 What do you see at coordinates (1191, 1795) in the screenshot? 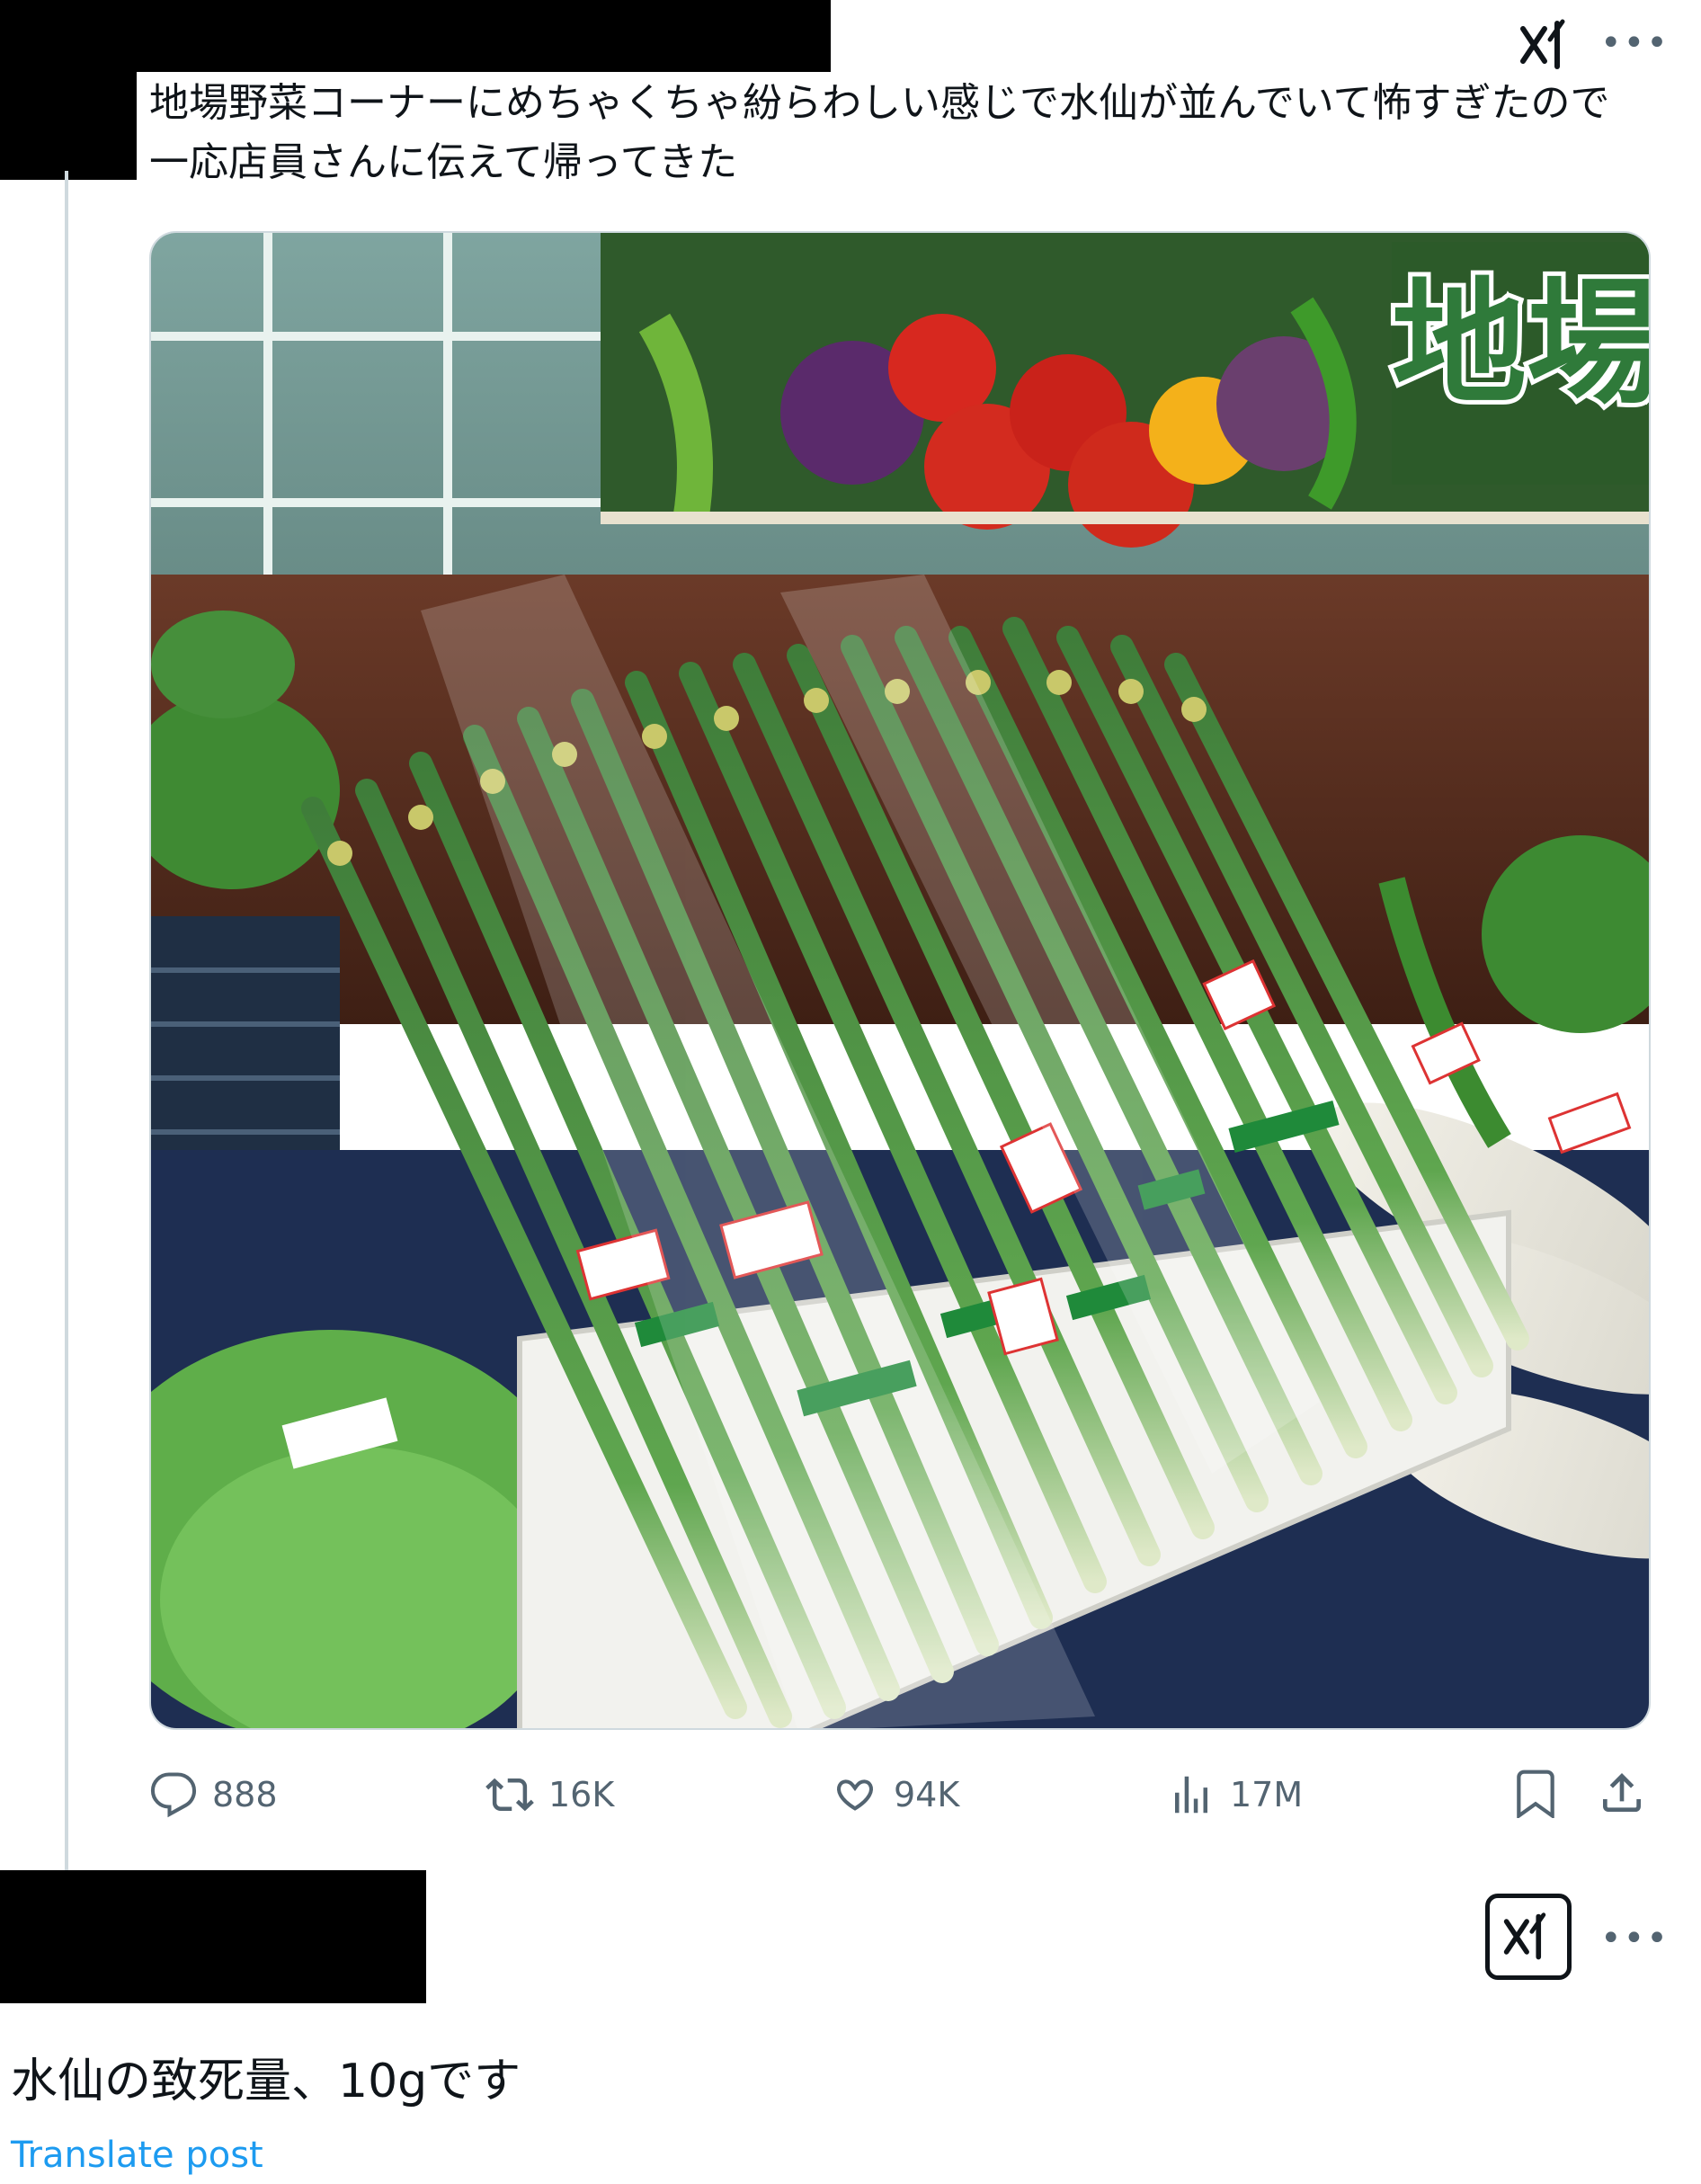
I see `views-icon` at bounding box center [1191, 1795].